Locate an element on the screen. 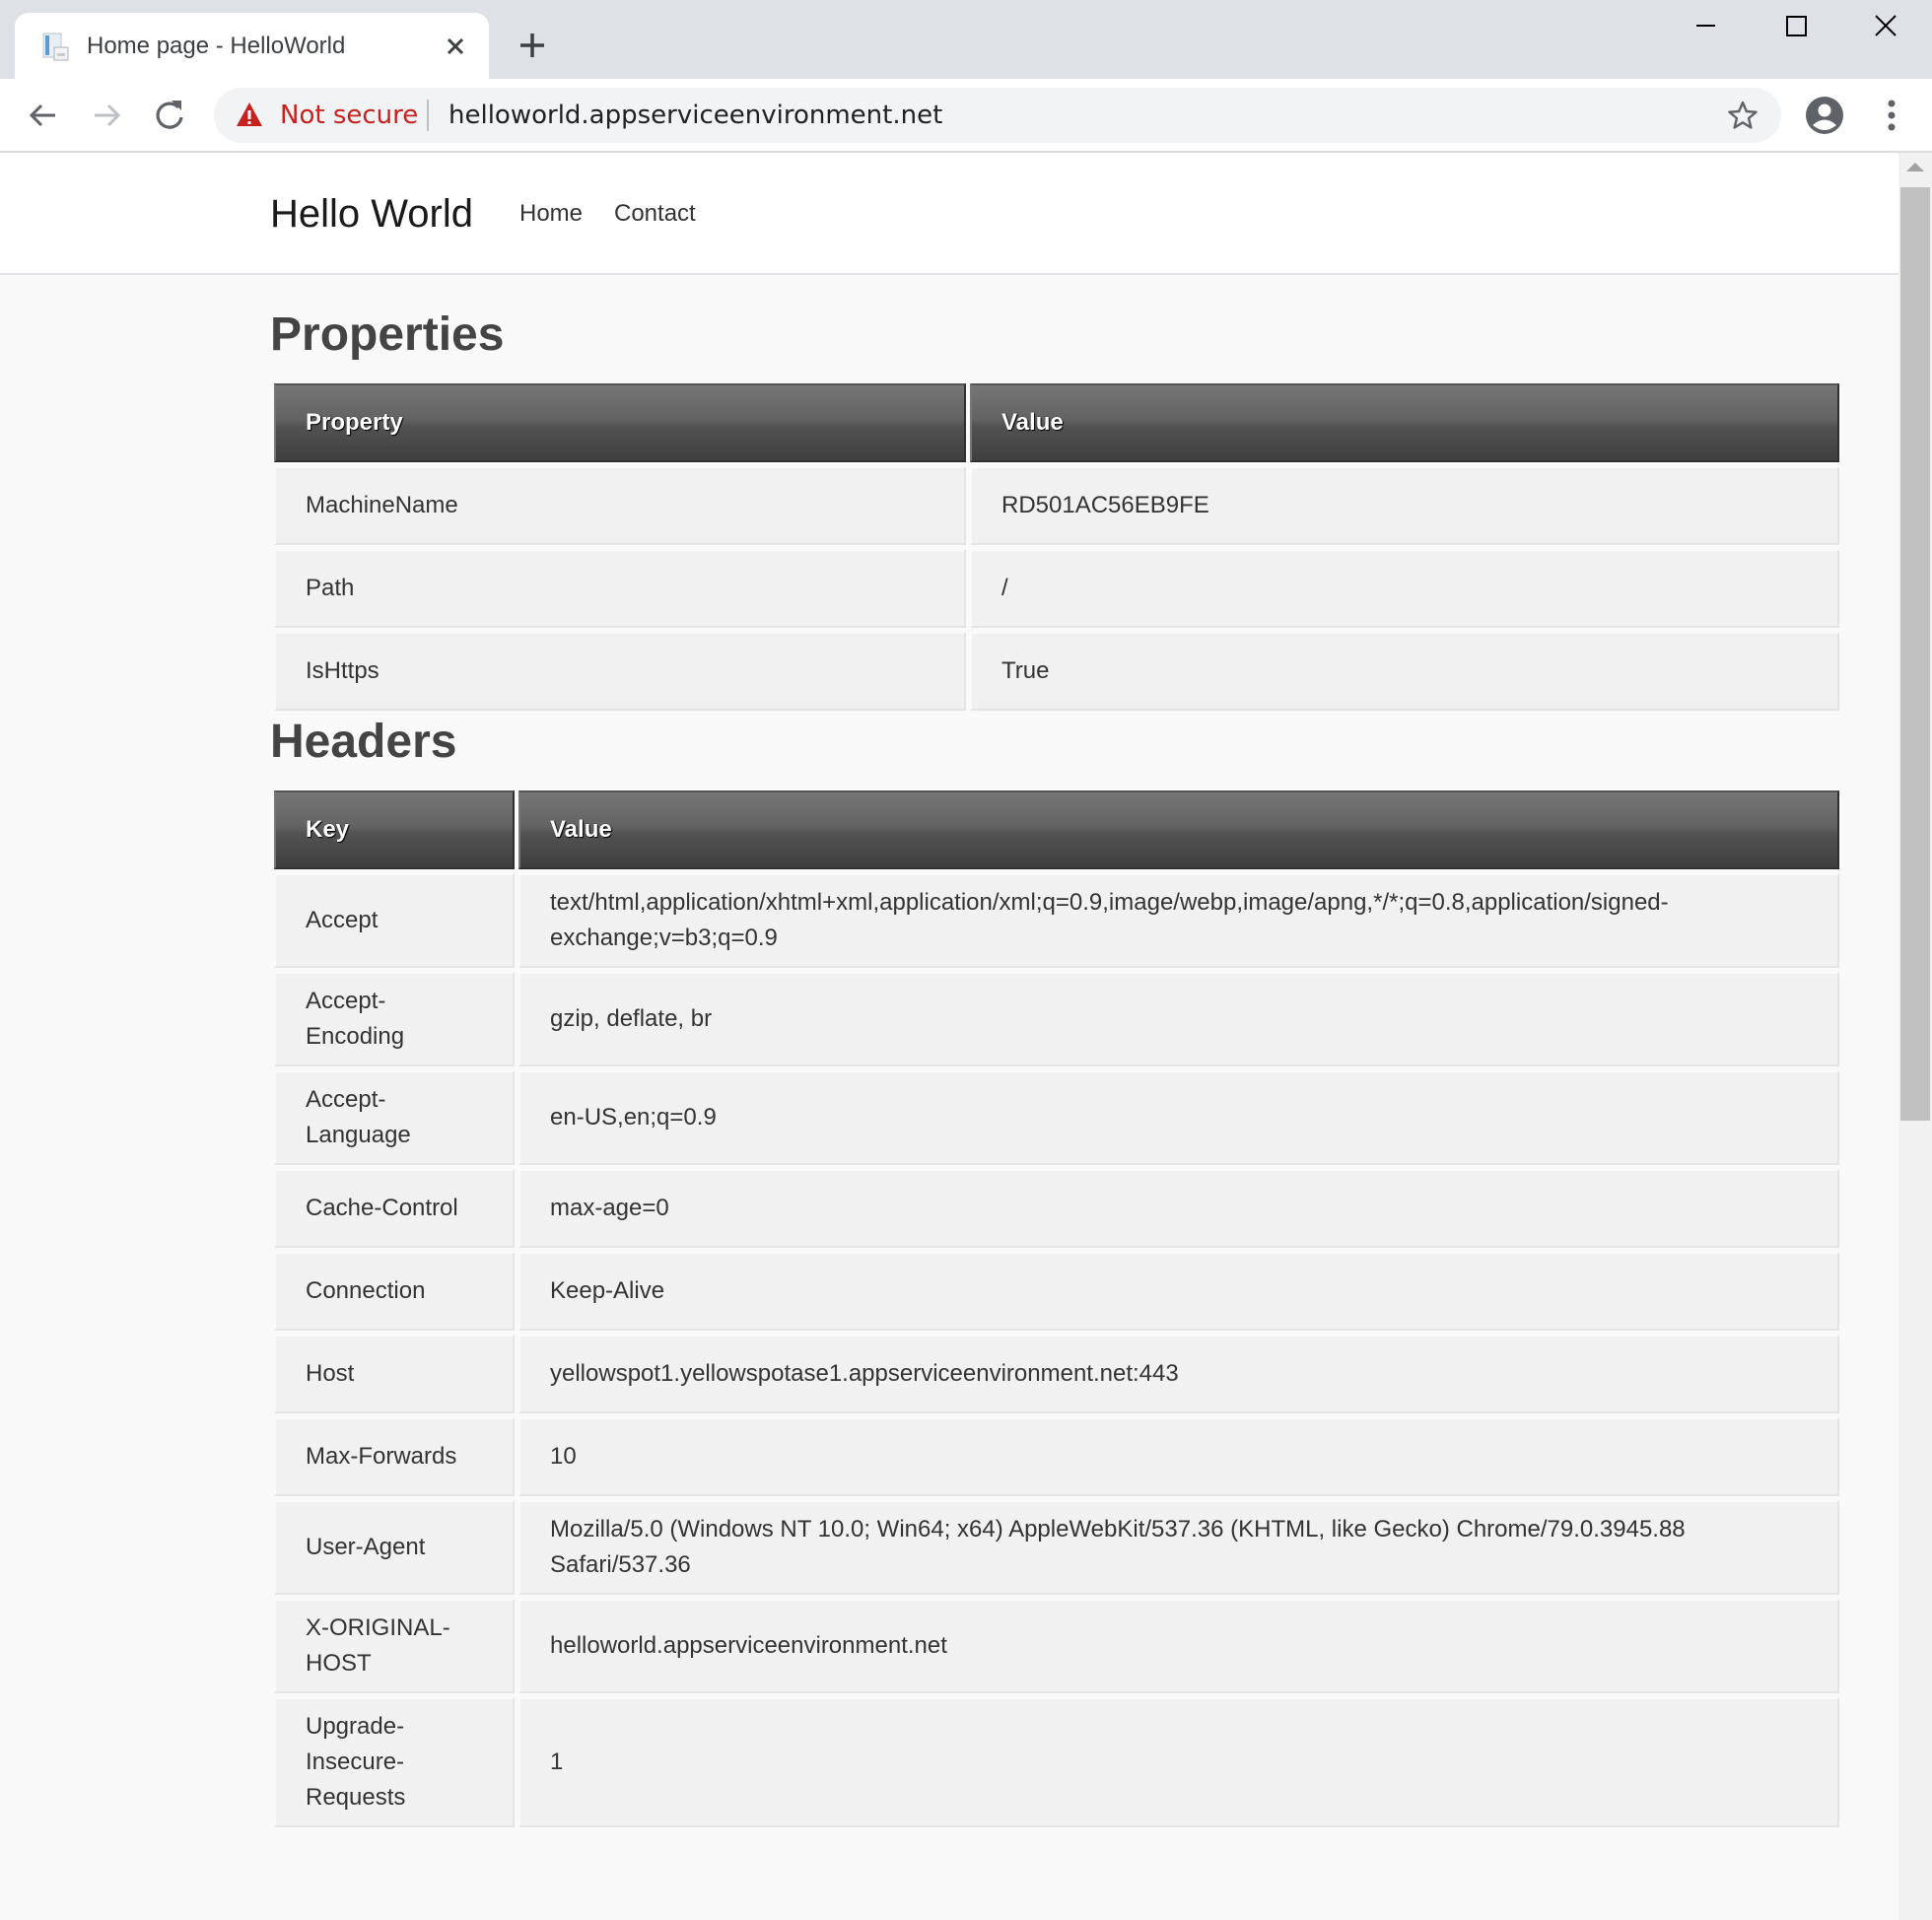 This screenshot has width=1932, height=1920. back-button is located at coordinates (43, 115).